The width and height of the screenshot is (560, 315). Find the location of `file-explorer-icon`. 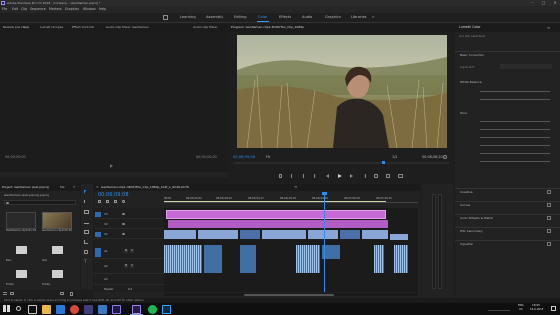

file-explorer-icon is located at coordinates (46, 309).